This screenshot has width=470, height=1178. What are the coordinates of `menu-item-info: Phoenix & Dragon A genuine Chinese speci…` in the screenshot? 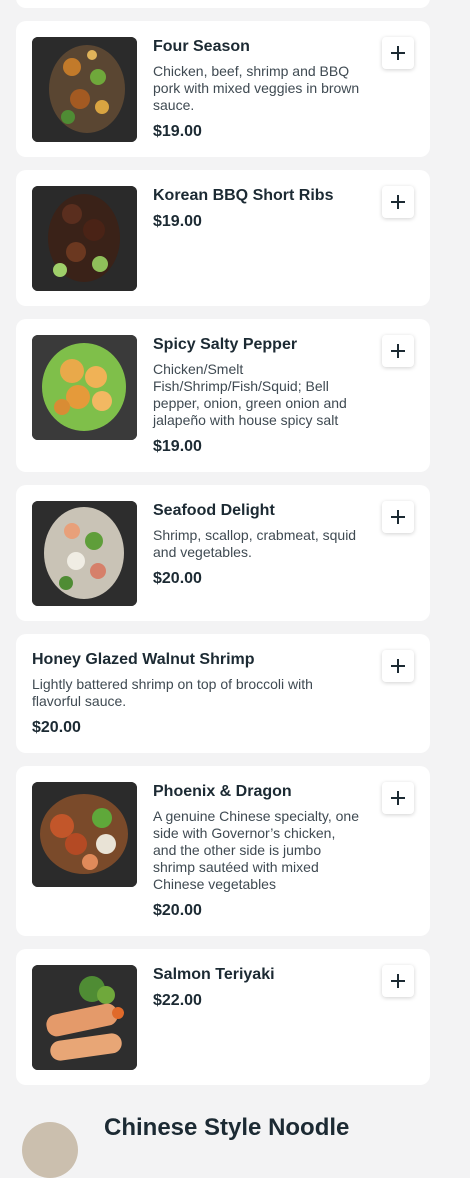 It's located at (256, 851).